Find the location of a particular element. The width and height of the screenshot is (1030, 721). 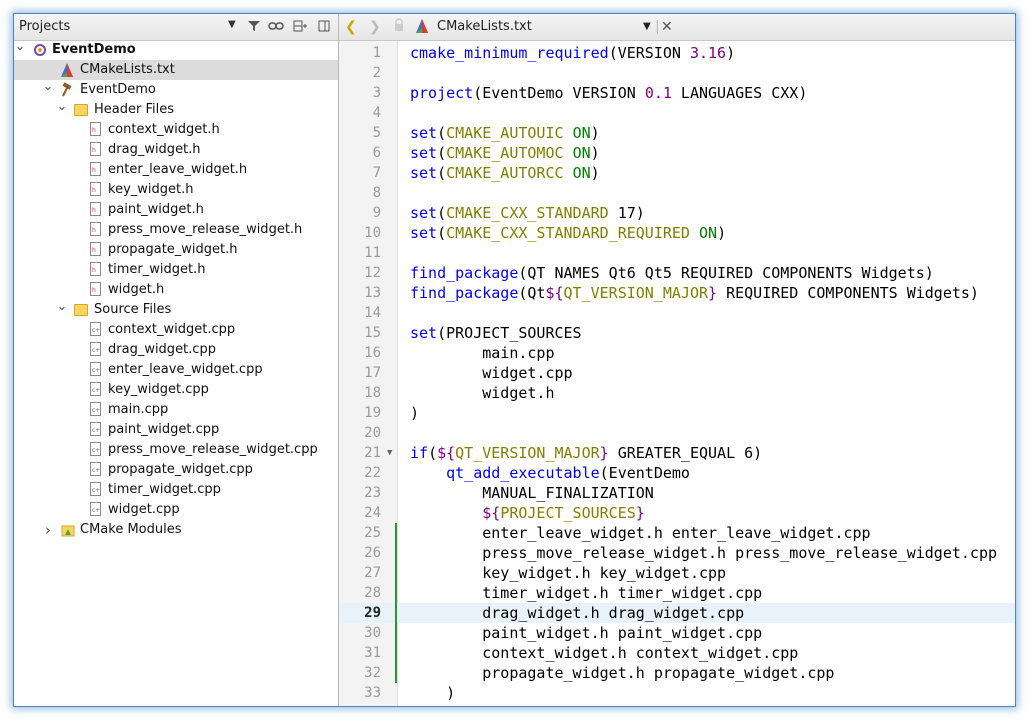

code-line: 10 set(CMAKE_CXX_STANDARD_REQUIRED ON) is located at coordinates (677, 233).